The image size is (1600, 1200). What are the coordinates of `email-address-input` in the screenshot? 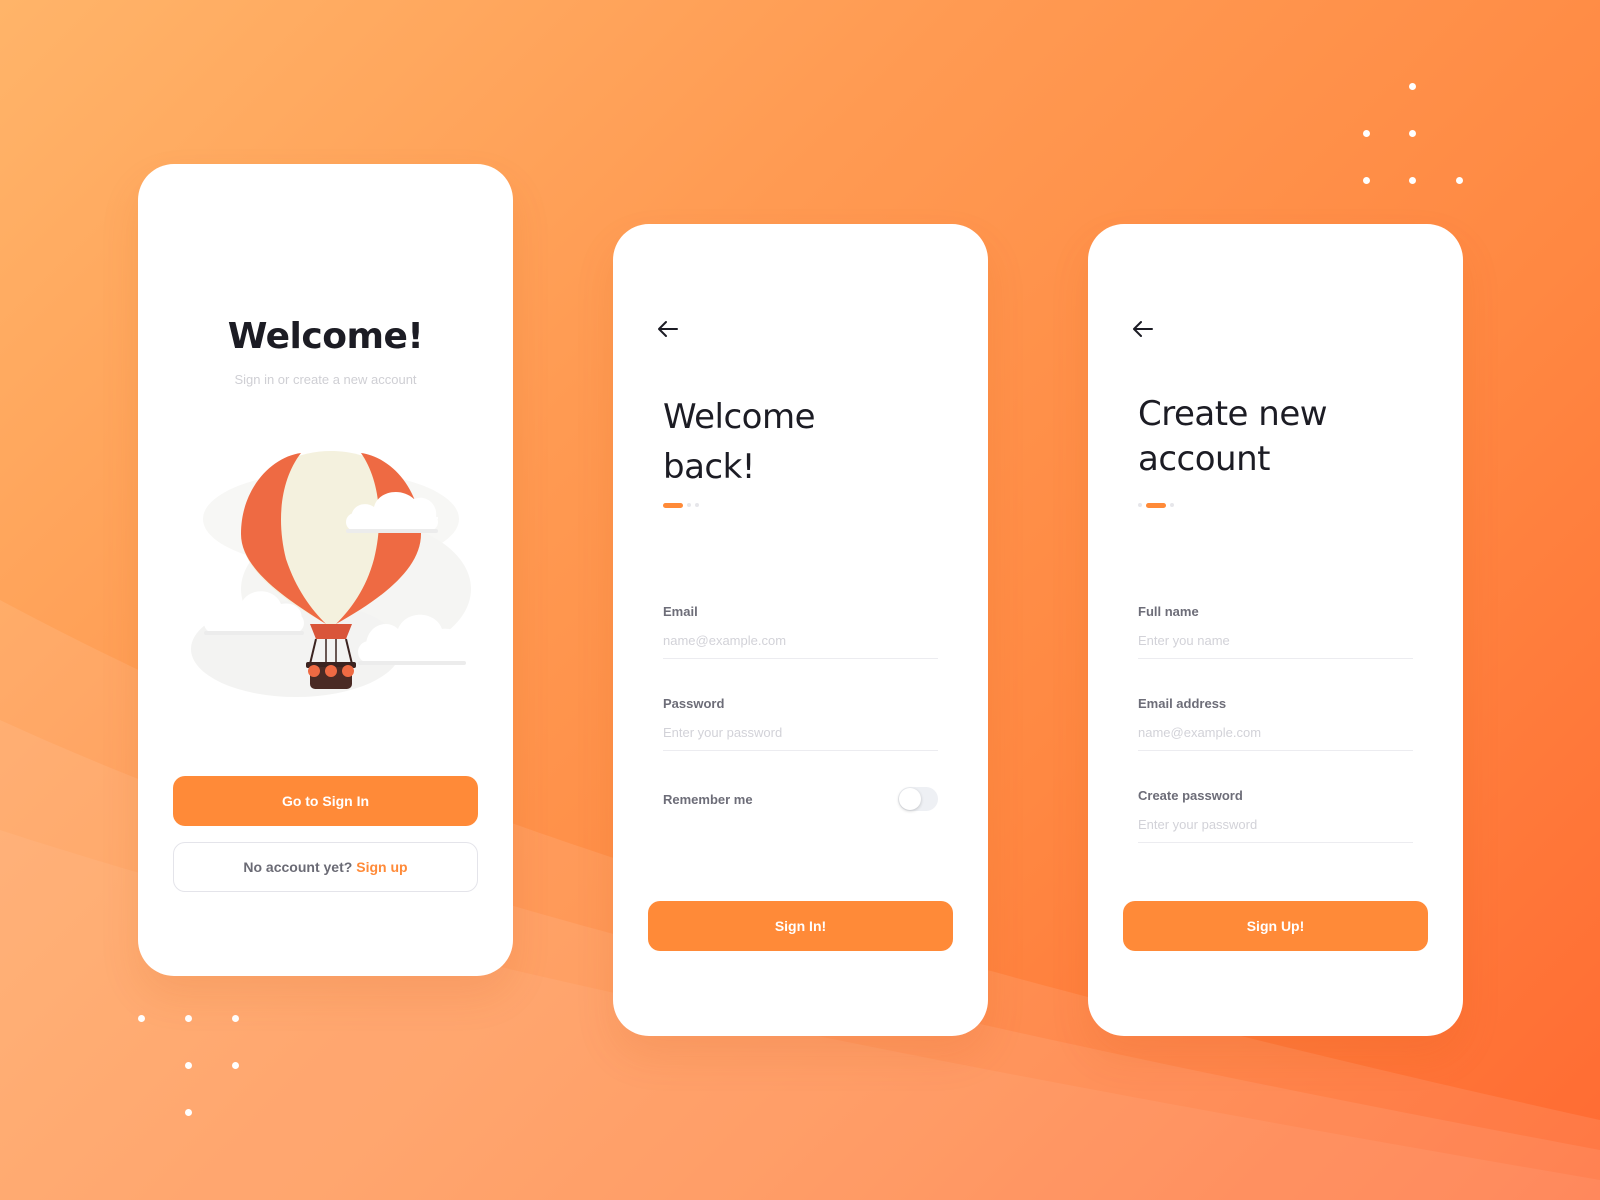 It's located at (1275, 736).